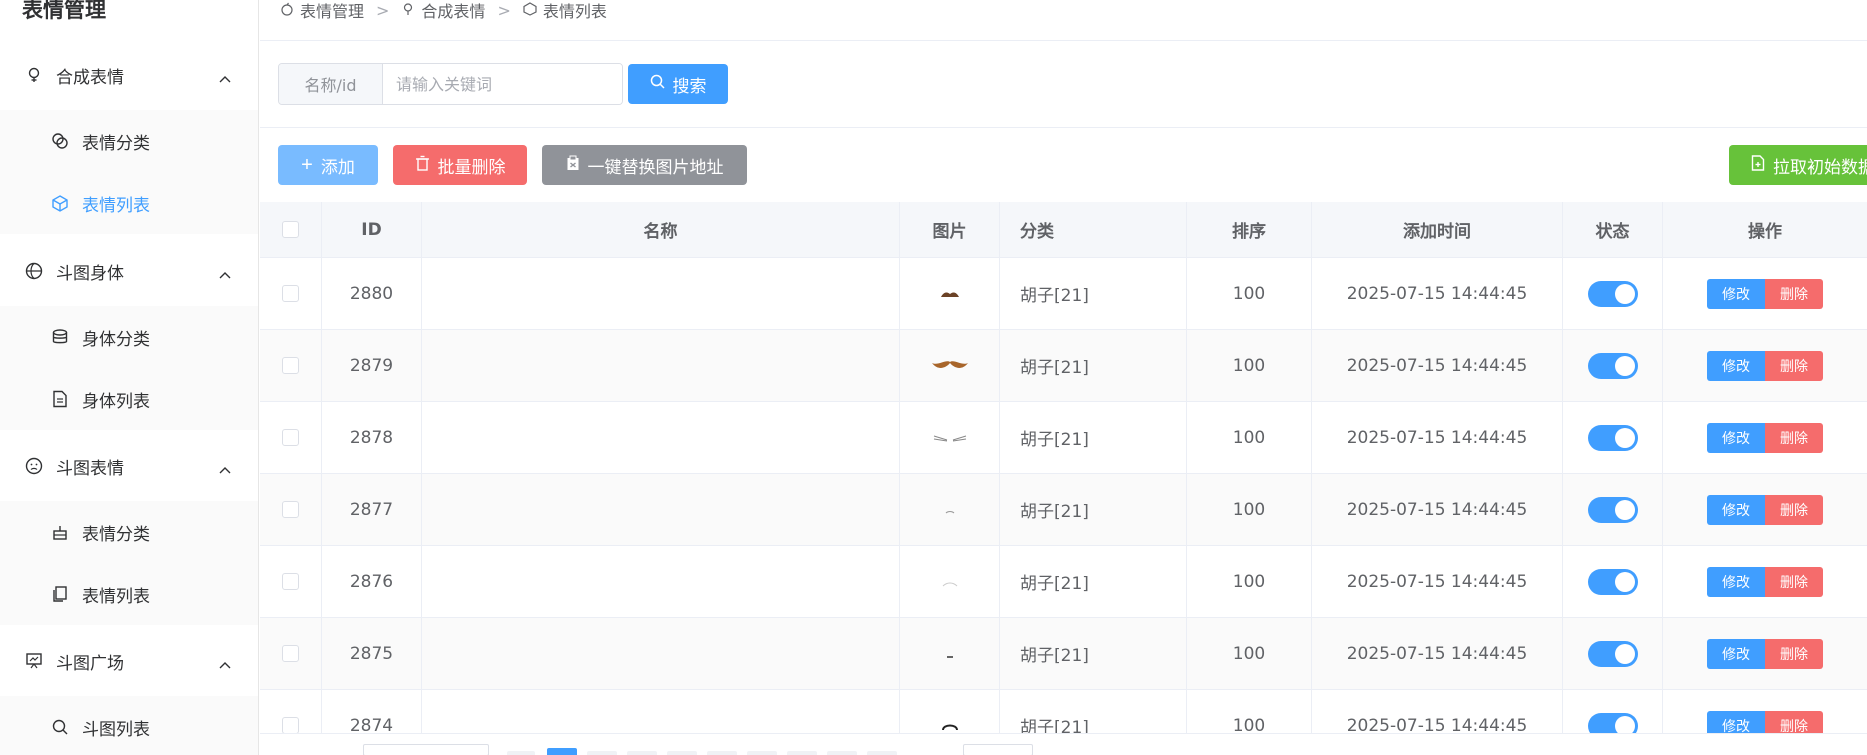 Image resolution: width=1867 pixels, height=755 pixels. I want to click on menu-group-square: 斗图广场, so click(129, 661).